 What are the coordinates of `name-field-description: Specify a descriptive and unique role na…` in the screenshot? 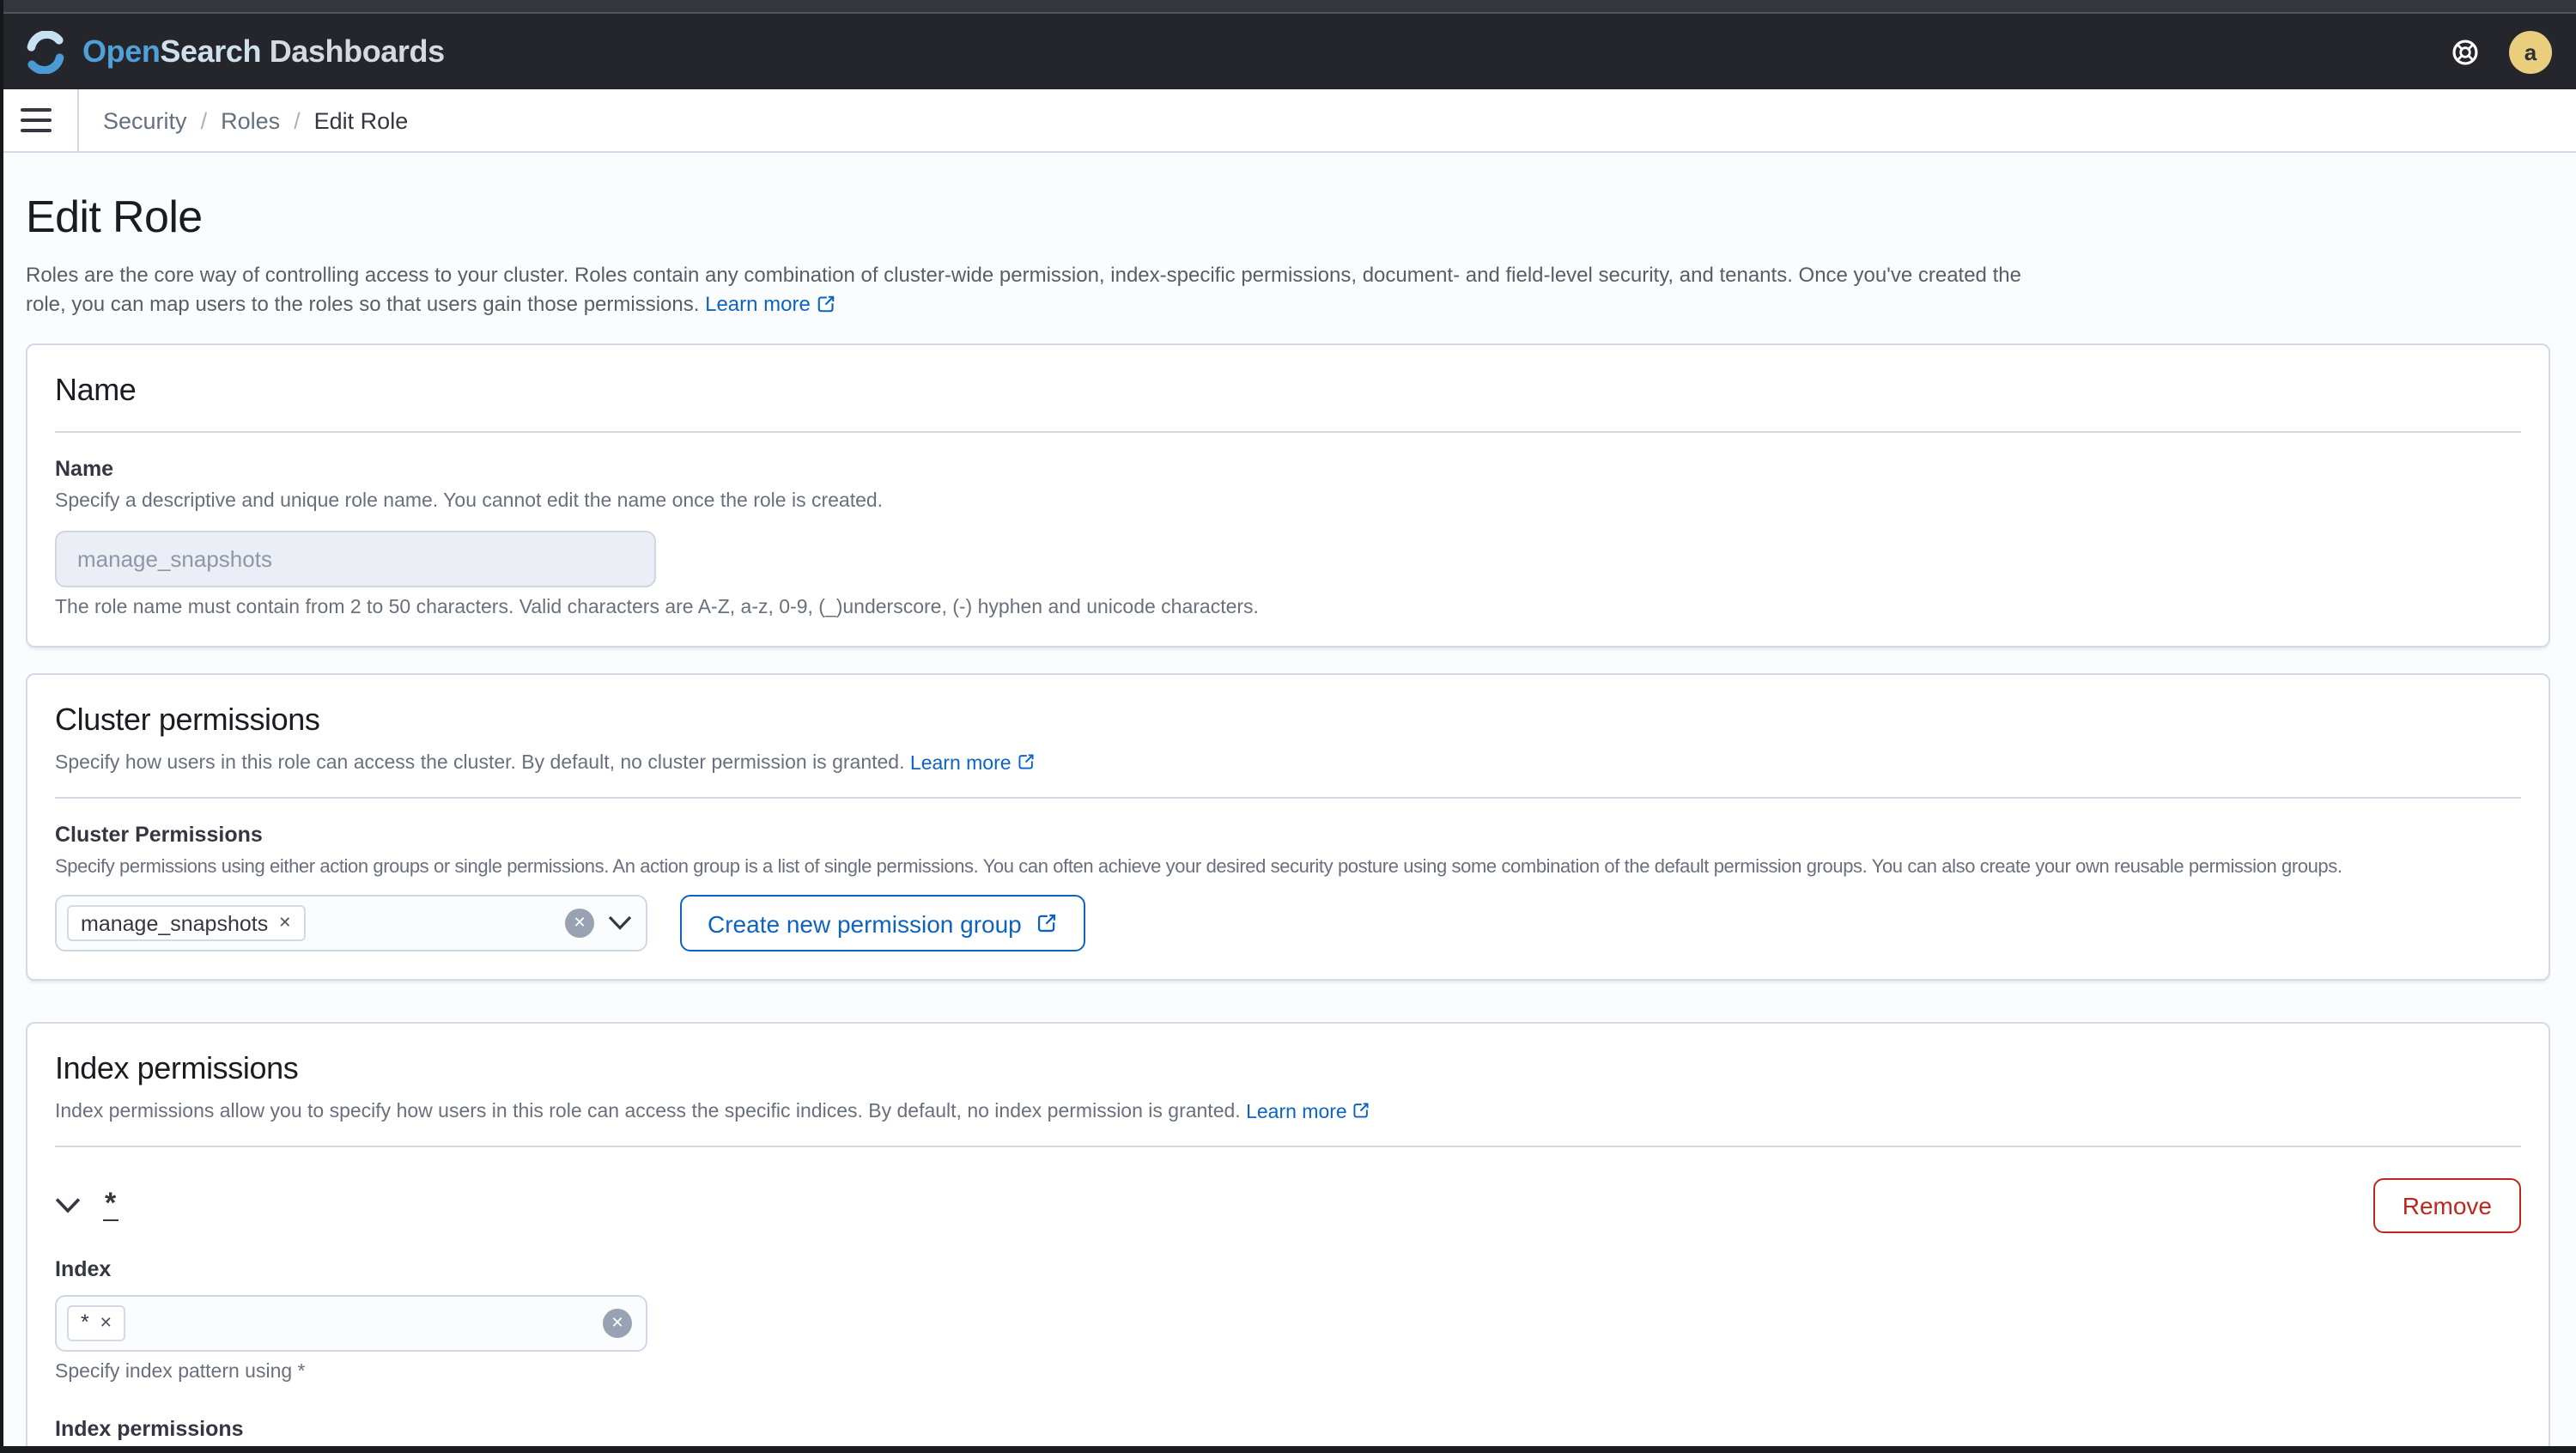 It's located at (470, 501).